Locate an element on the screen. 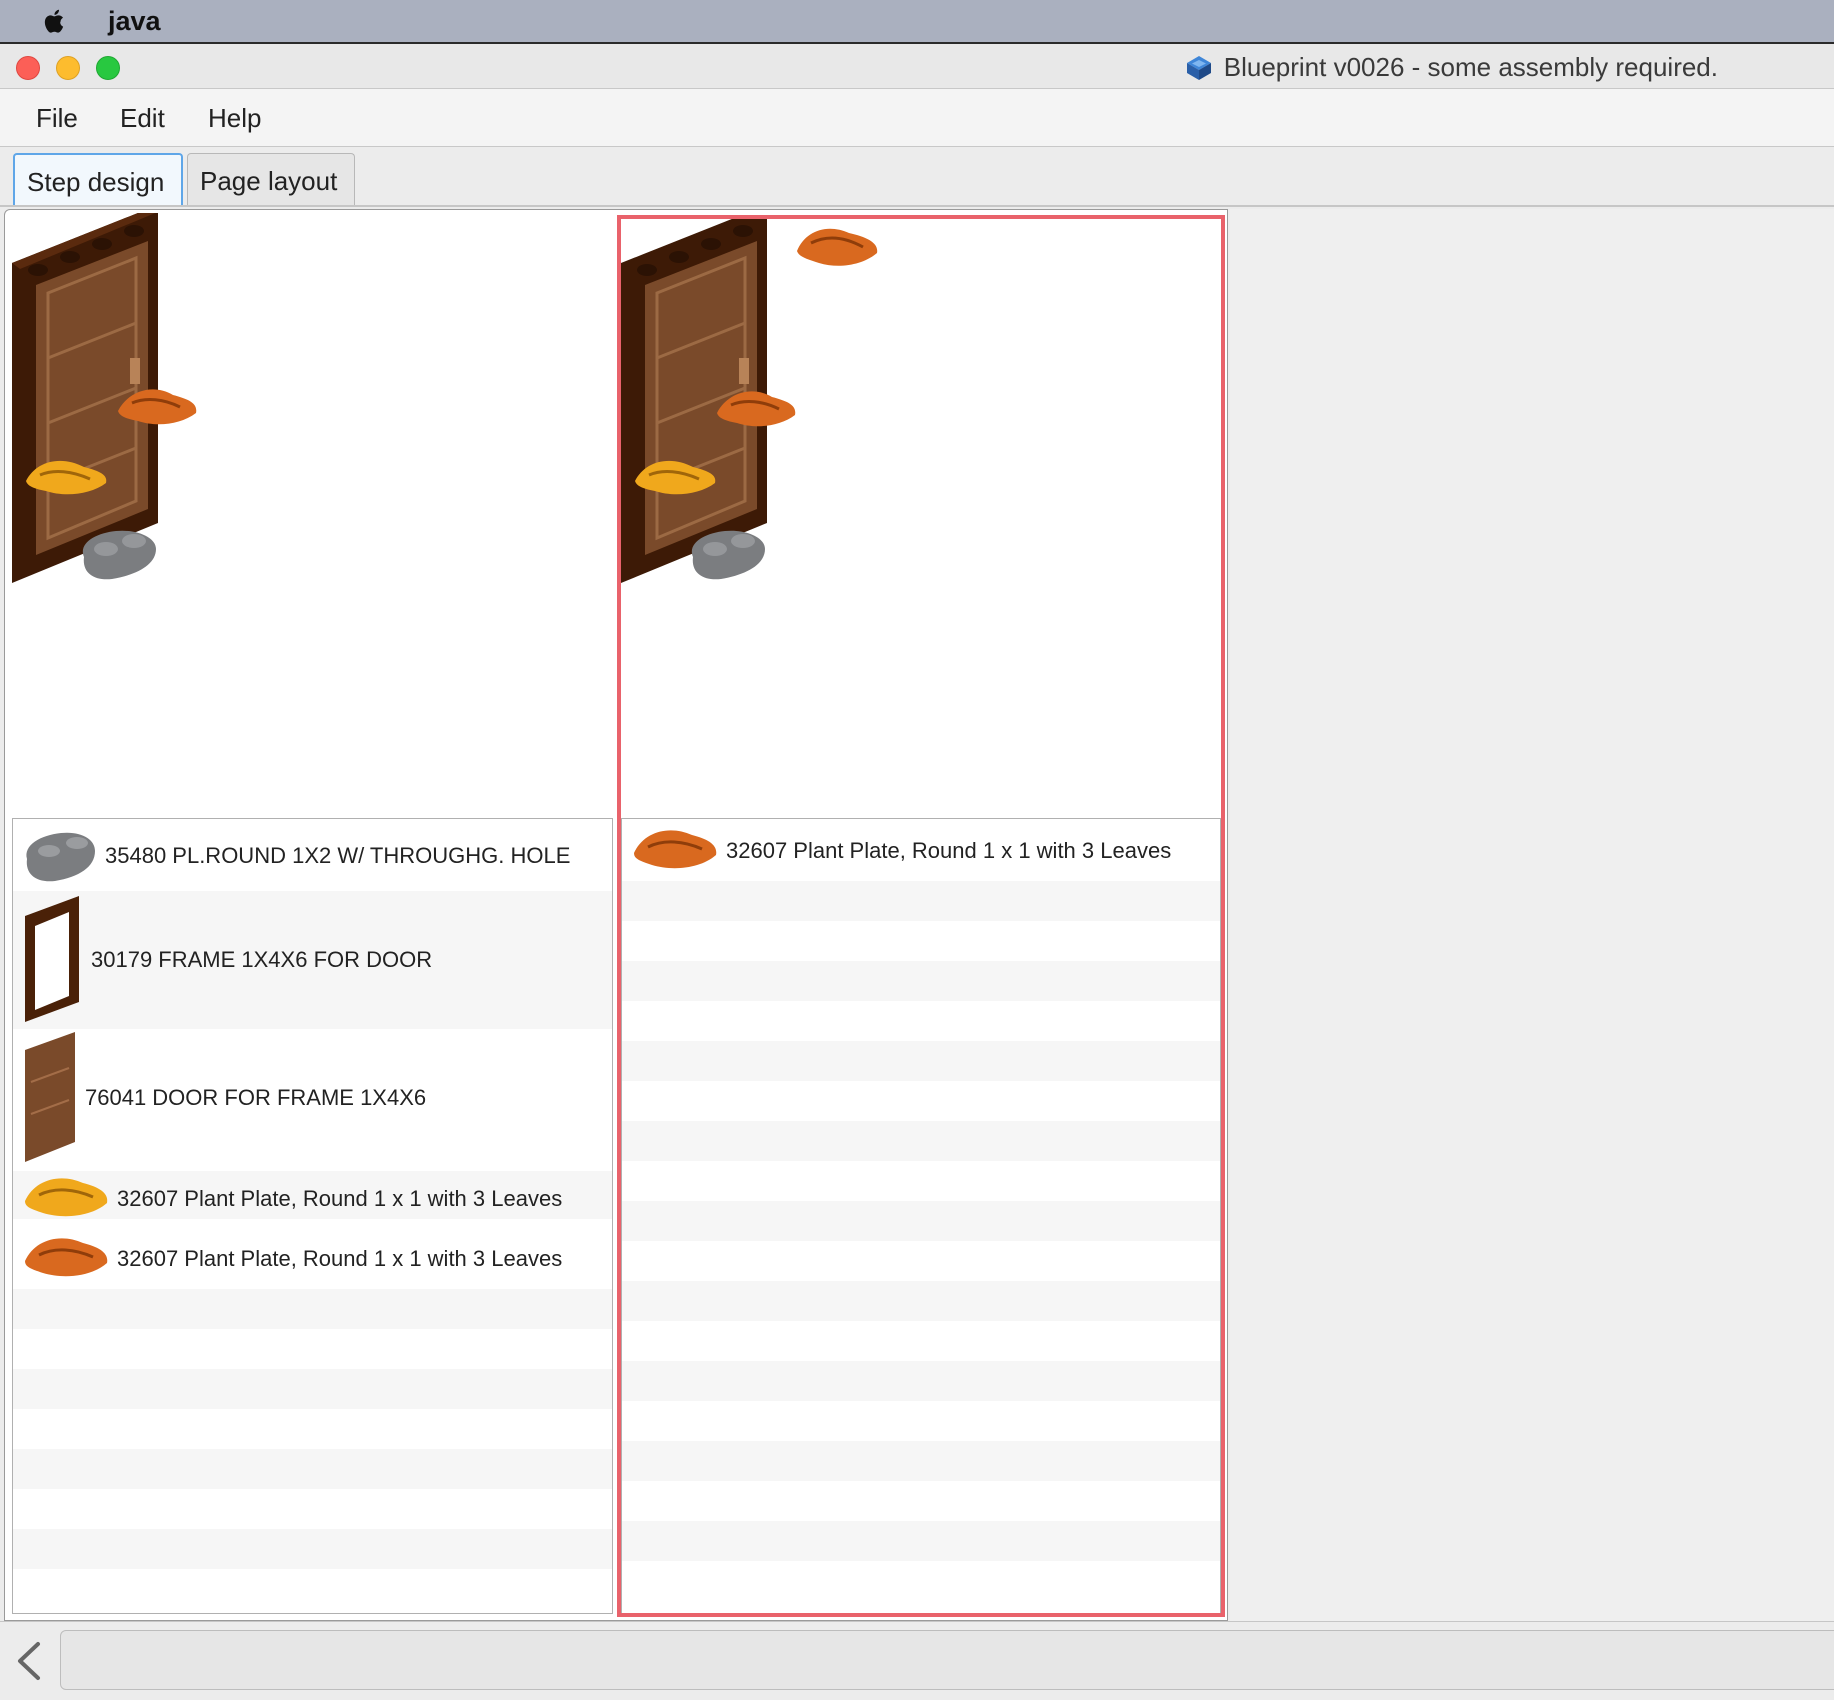 This screenshot has width=1834, height=1700. list-item: 30179 FRAME 1X4X6 FOR DOOR is located at coordinates (227, 960).